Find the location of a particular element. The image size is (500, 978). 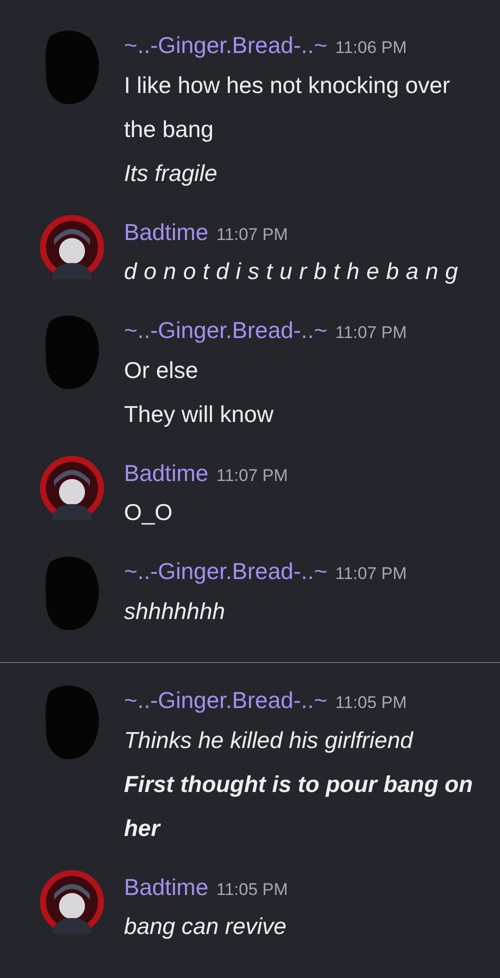

message-text: They will know is located at coordinates (199, 414).